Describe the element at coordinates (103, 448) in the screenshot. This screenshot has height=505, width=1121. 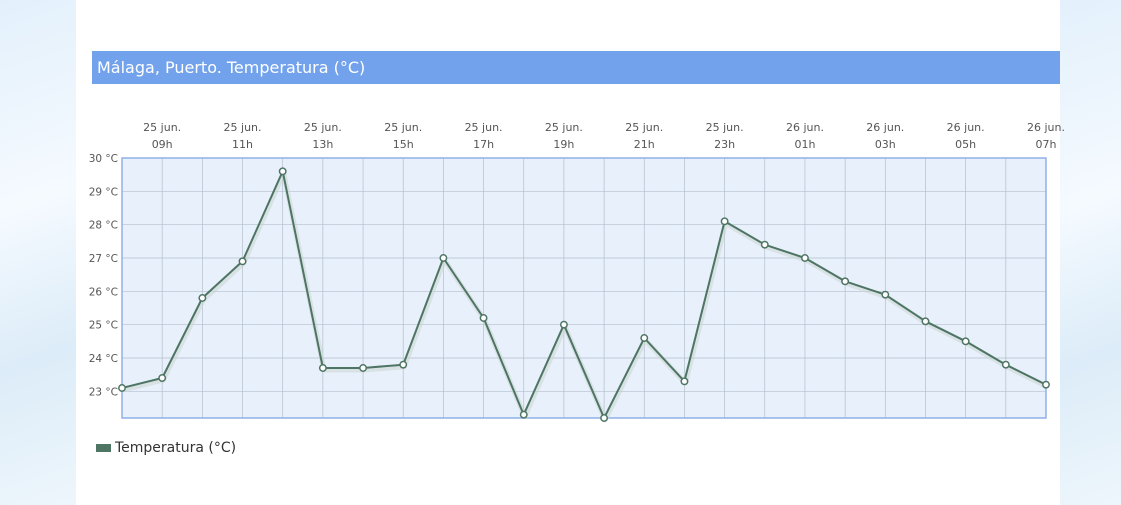
I see `legend-swatch` at that location.